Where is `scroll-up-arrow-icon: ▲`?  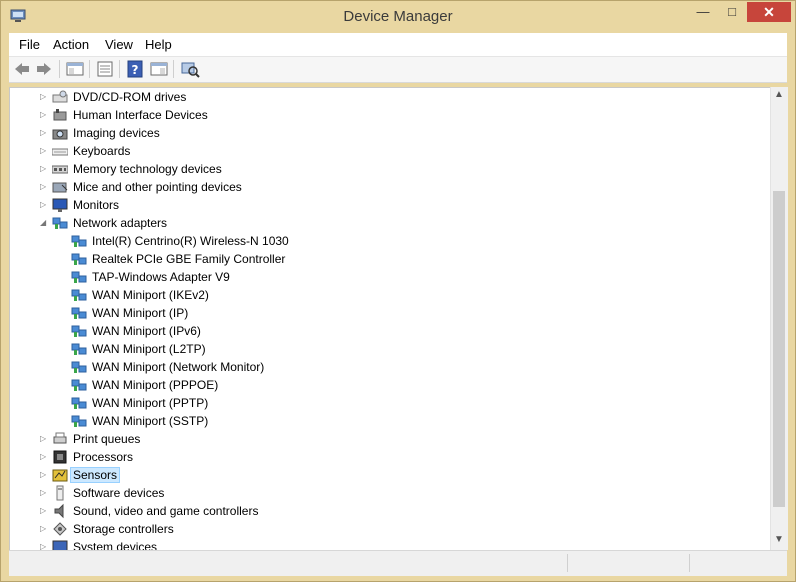 scroll-up-arrow-icon: ▲ is located at coordinates (779, 94).